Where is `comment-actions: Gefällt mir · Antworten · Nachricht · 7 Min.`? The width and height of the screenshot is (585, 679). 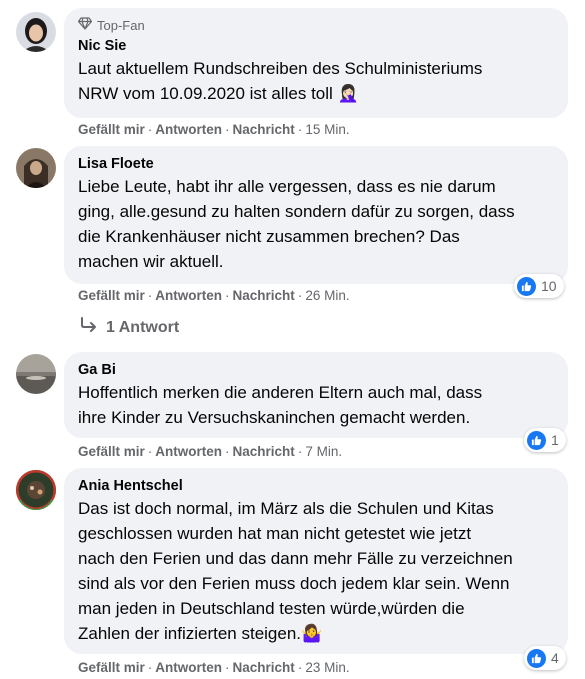 comment-actions: Gefällt mir · Antworten · Nachricht · 7 Min. is located at coordinates (210, 451).